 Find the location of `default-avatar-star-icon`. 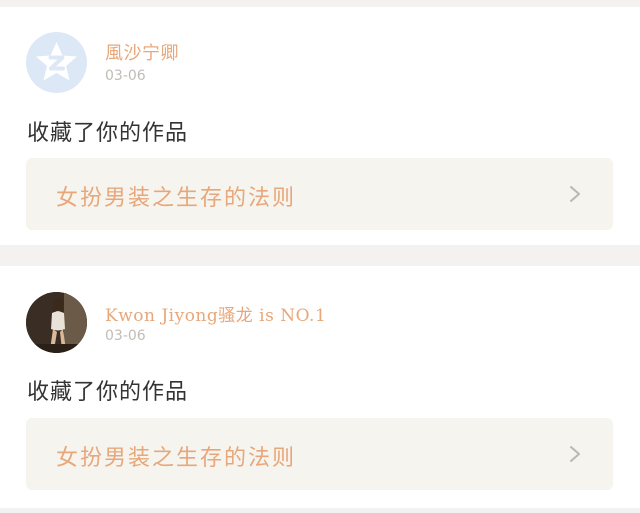

default-avatar-star-icon is located at coordinates (56, 61).